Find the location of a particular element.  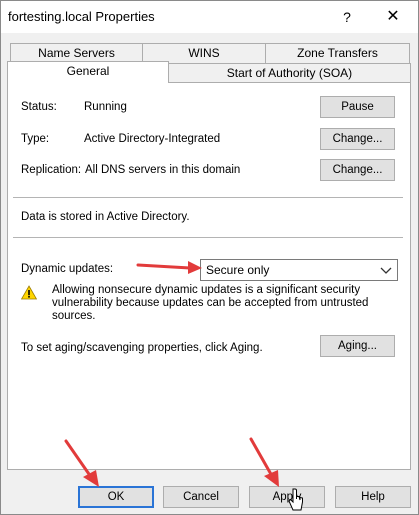

tab-general: General is located at coordinates (88, 72).